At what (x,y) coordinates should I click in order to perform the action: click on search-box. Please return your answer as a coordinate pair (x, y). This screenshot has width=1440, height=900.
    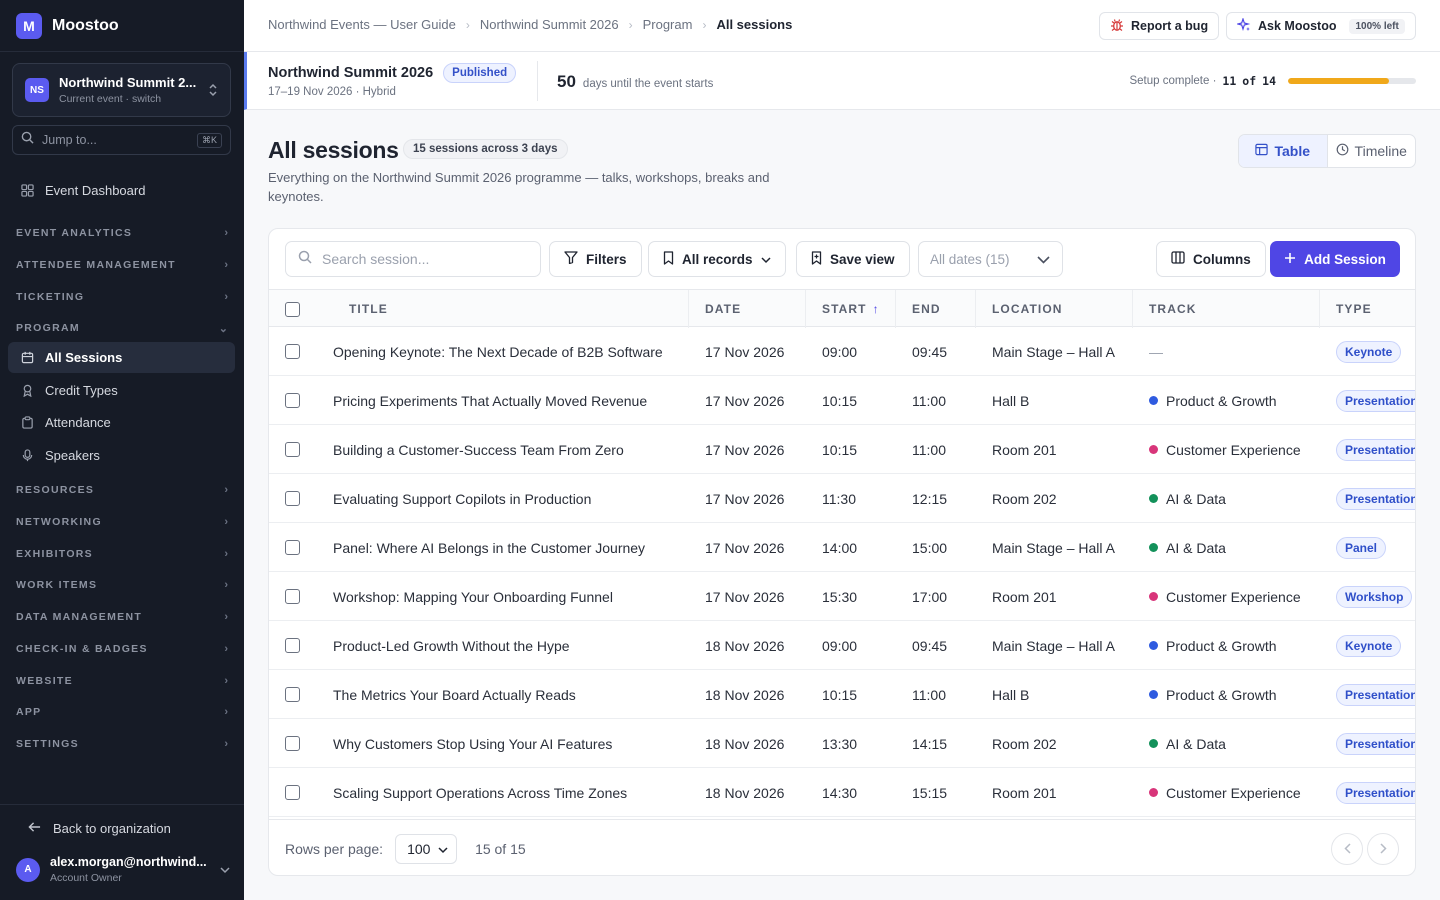
    Looking at the image, I should click on (413, 259).